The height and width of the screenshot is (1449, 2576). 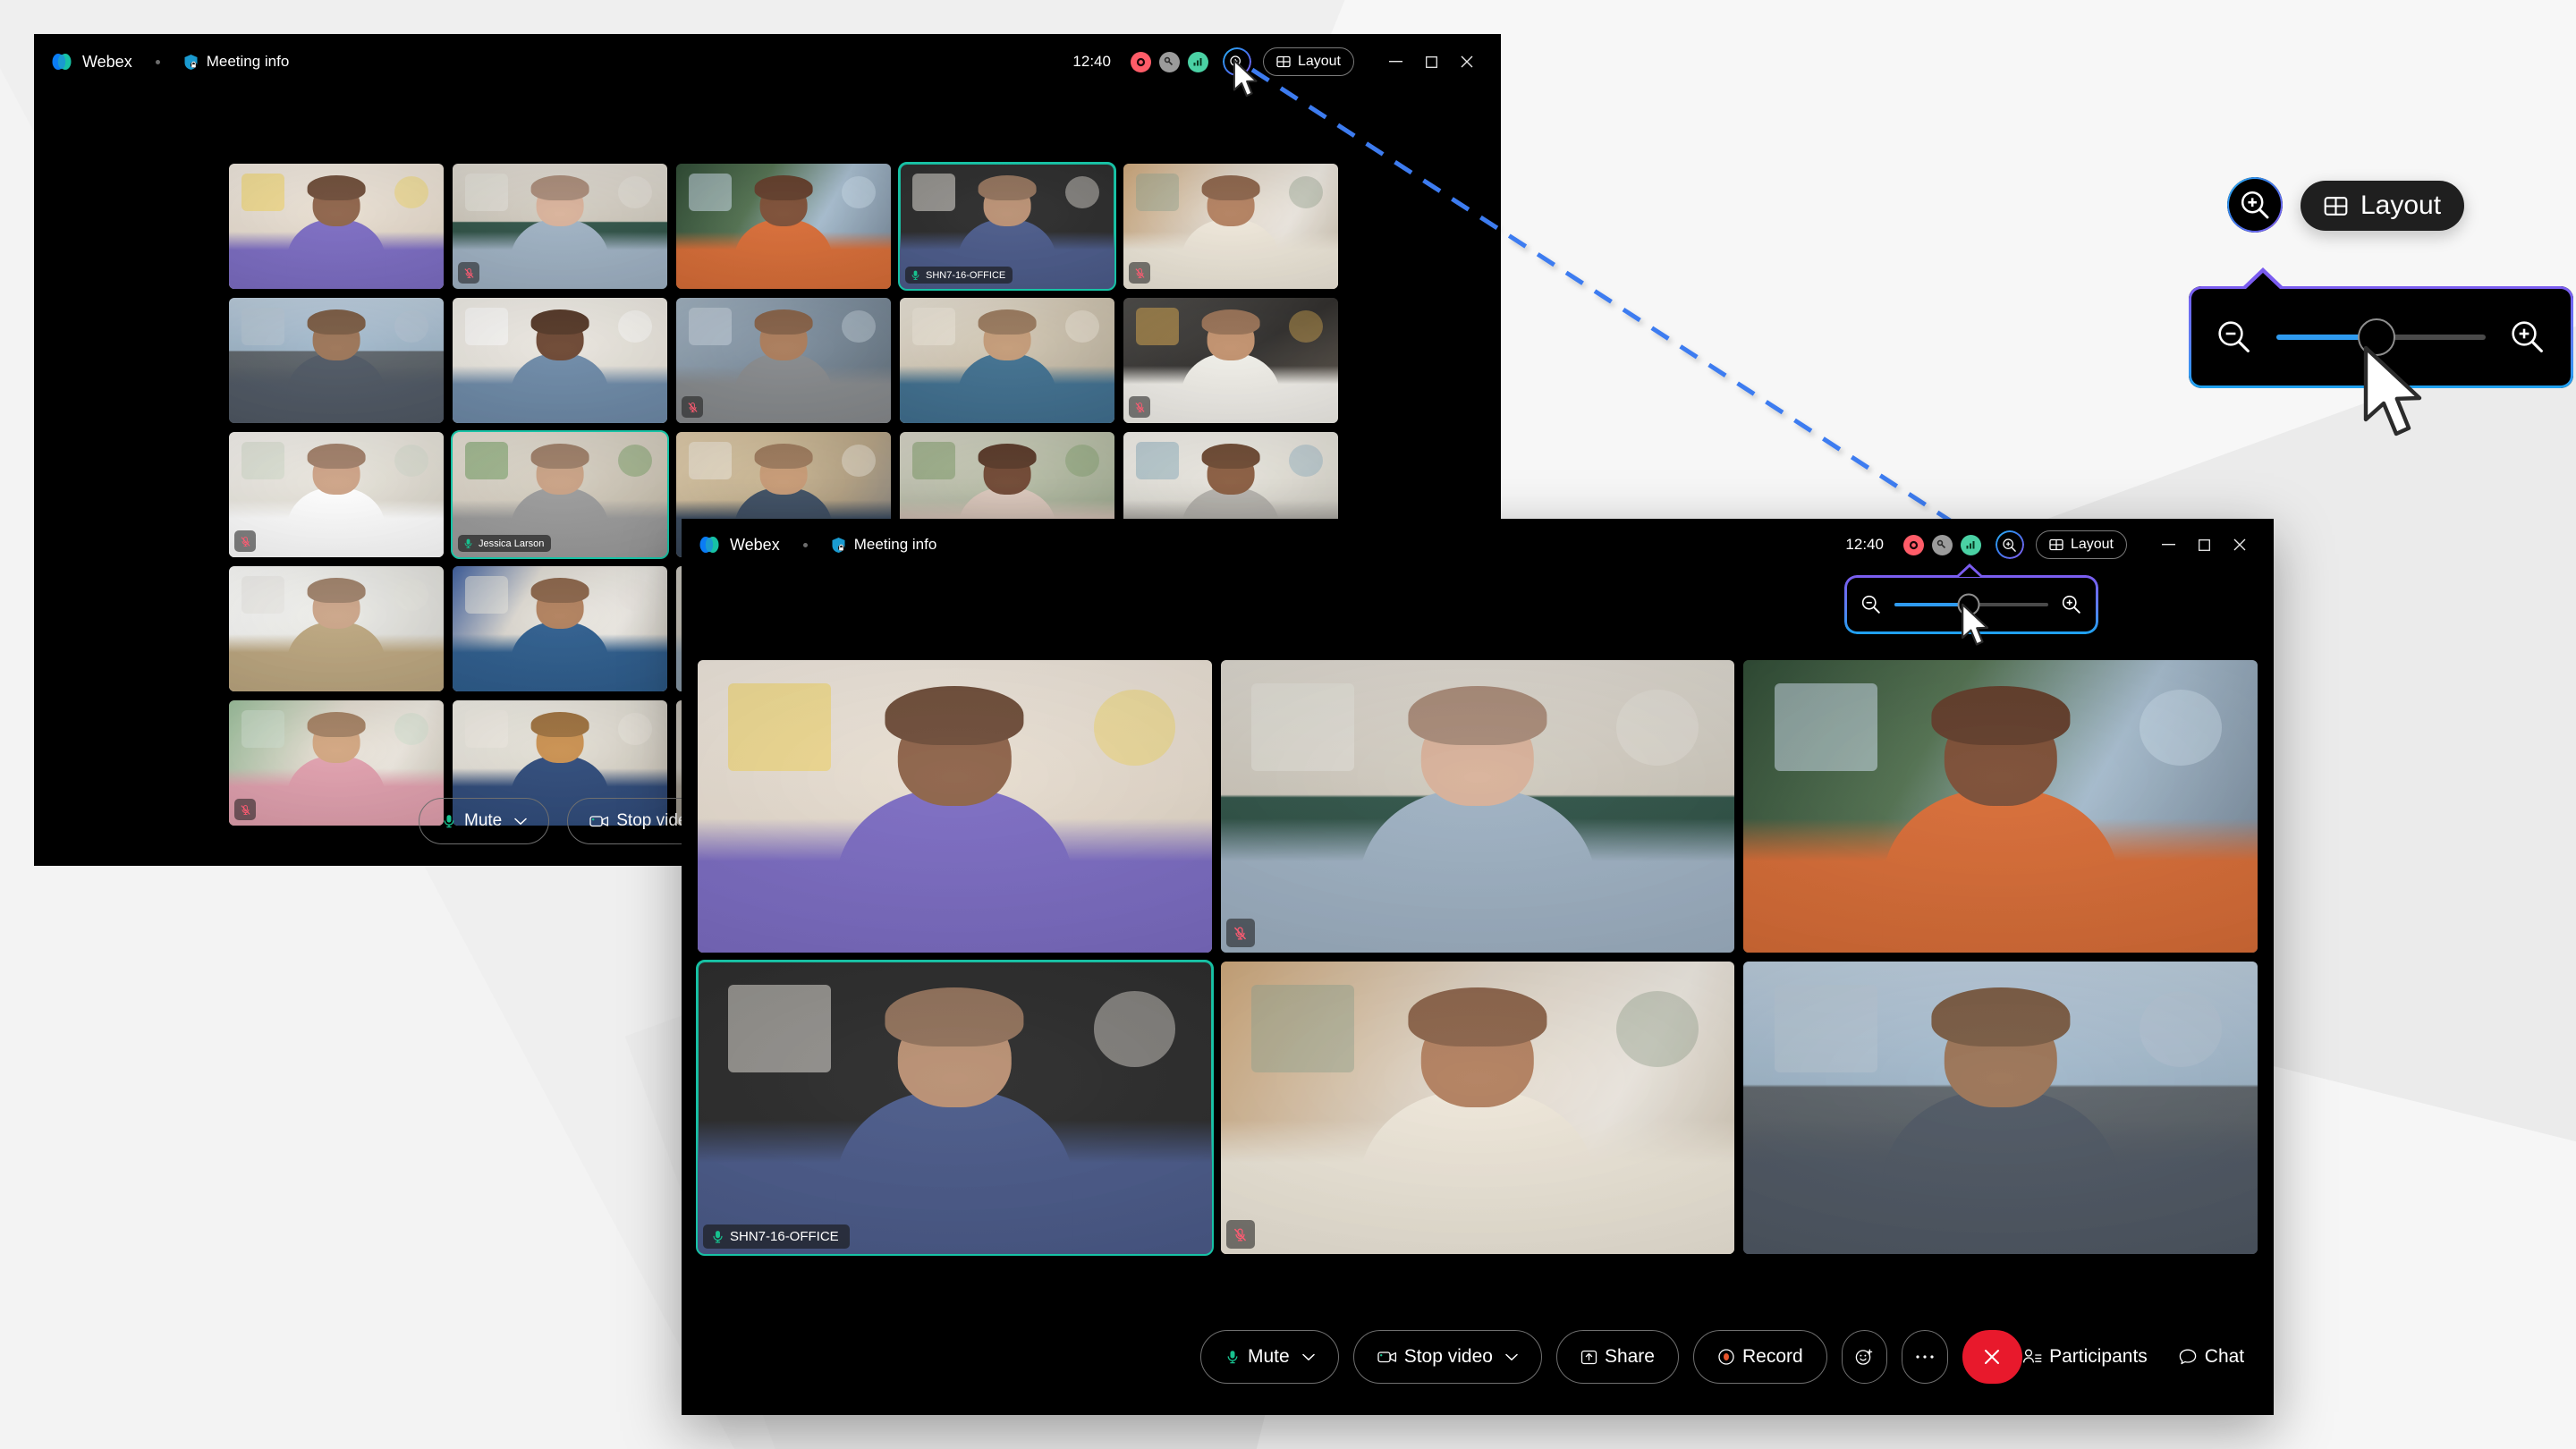 I want to click on participant-name: Jessica Larson, so click(x=512, y=543).